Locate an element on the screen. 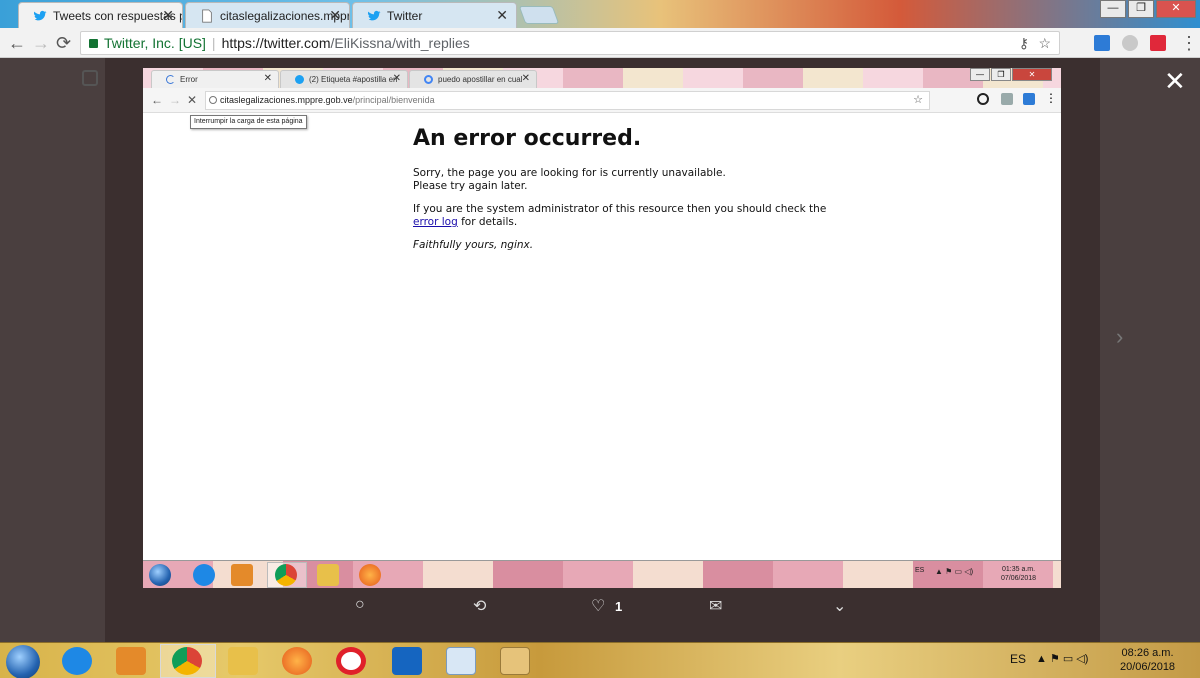 The width and height of the screenshot is (1200, 678). minimize-button: — is located at coordinates (1113, 9).